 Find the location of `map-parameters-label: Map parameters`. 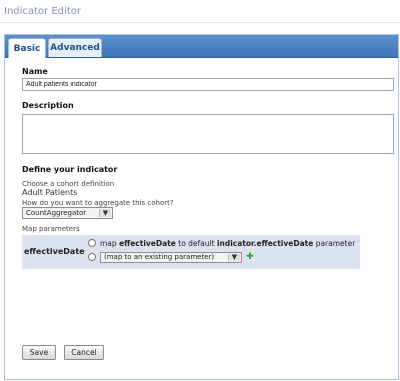

map-parameters-label: Map parameters is located at coordinates (51, 229).